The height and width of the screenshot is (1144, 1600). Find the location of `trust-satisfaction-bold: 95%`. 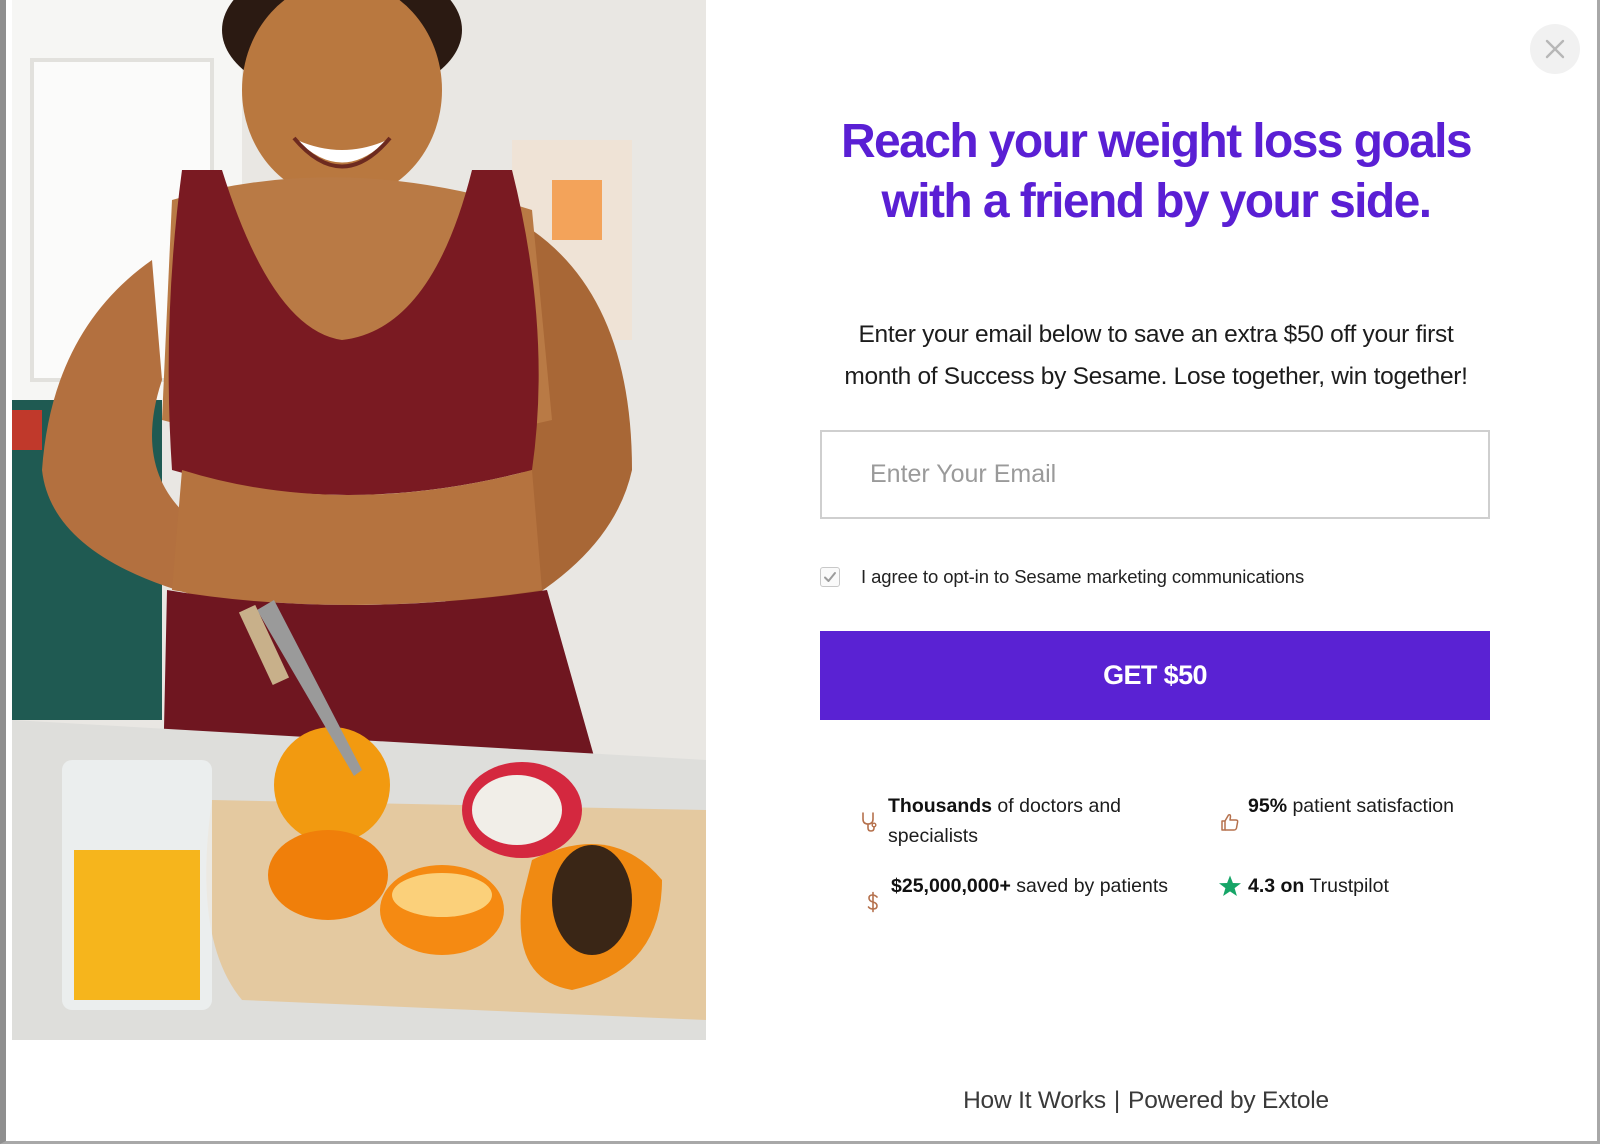

trust-satisfaction-bold: 95% is located at coordinates (1268, 806).